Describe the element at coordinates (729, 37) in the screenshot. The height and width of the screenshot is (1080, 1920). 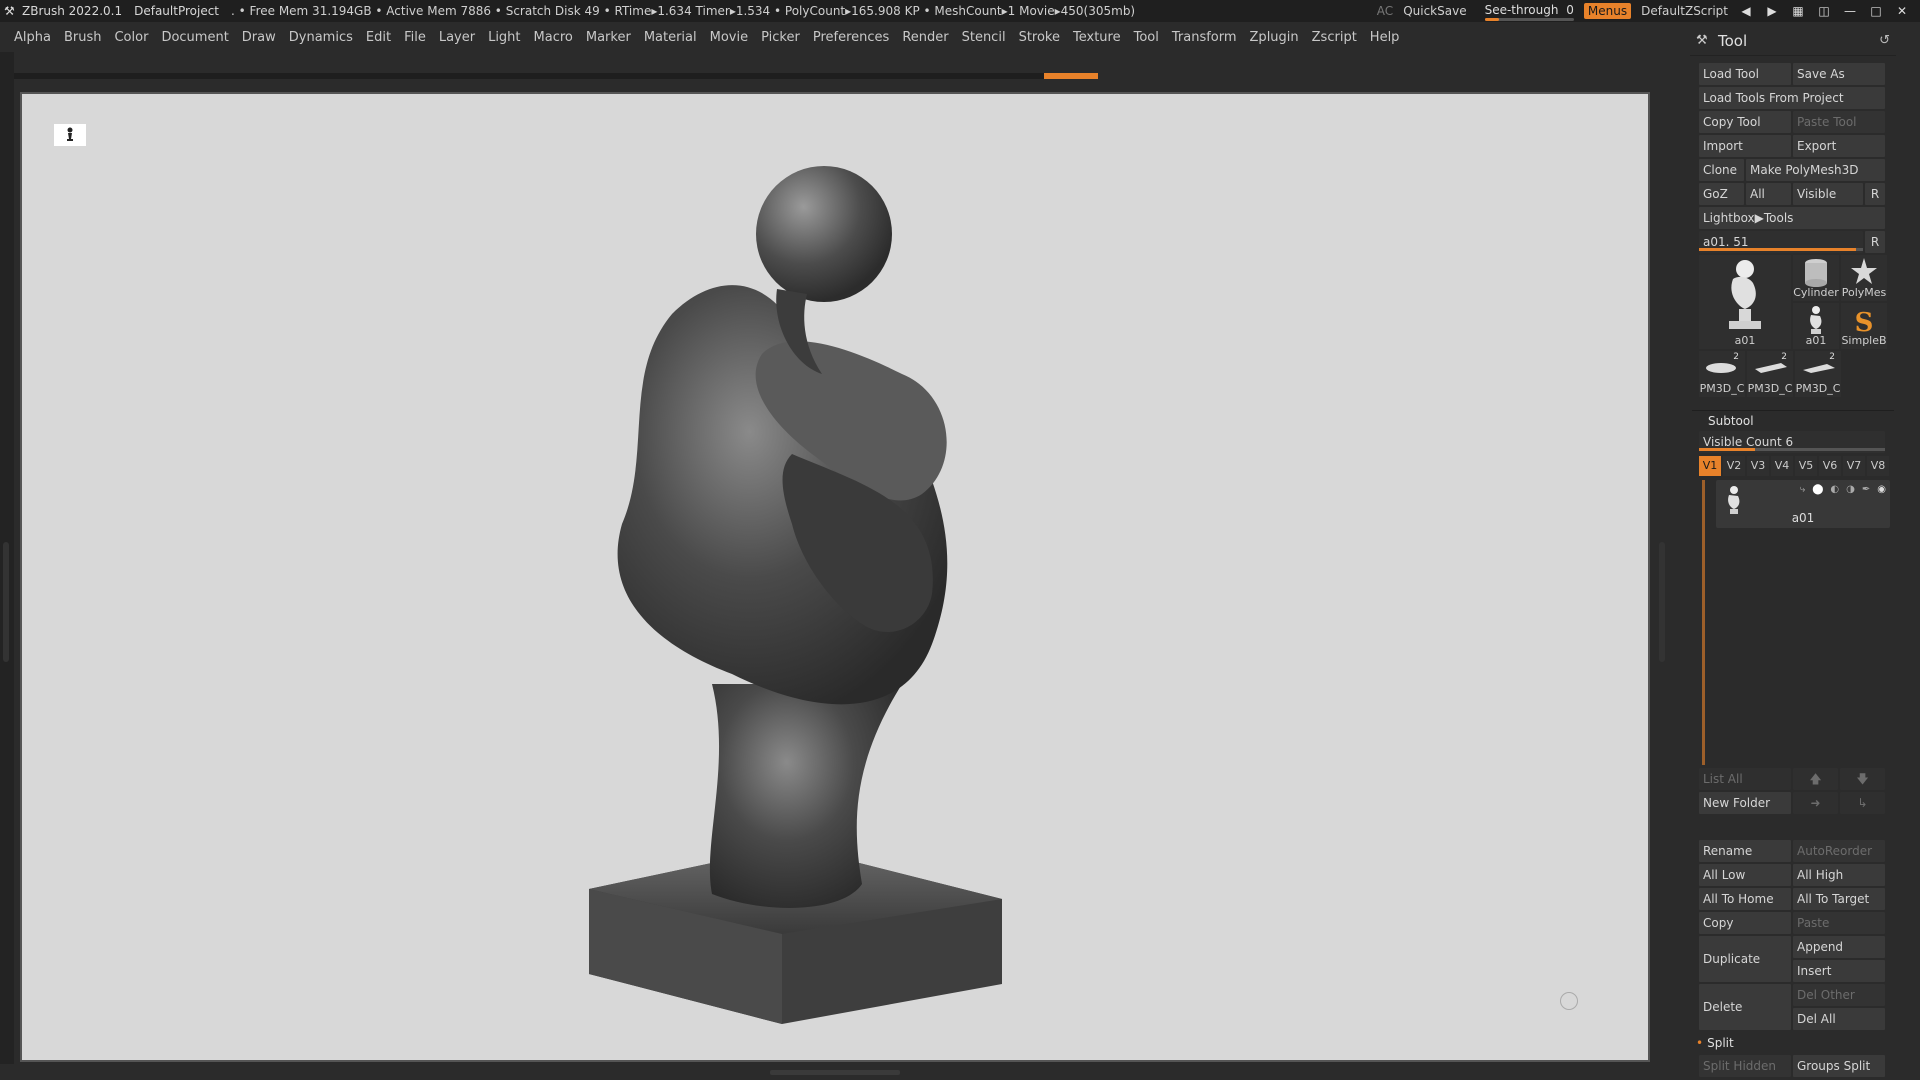
I see `menu-movie: Movie` at that location.